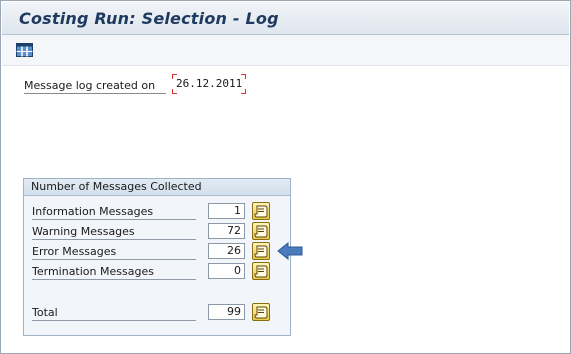 The image size is (571, 354). Describe the element at coordinates (226, 312) in the screenshot. I see `total-count-field: 99` at that location.